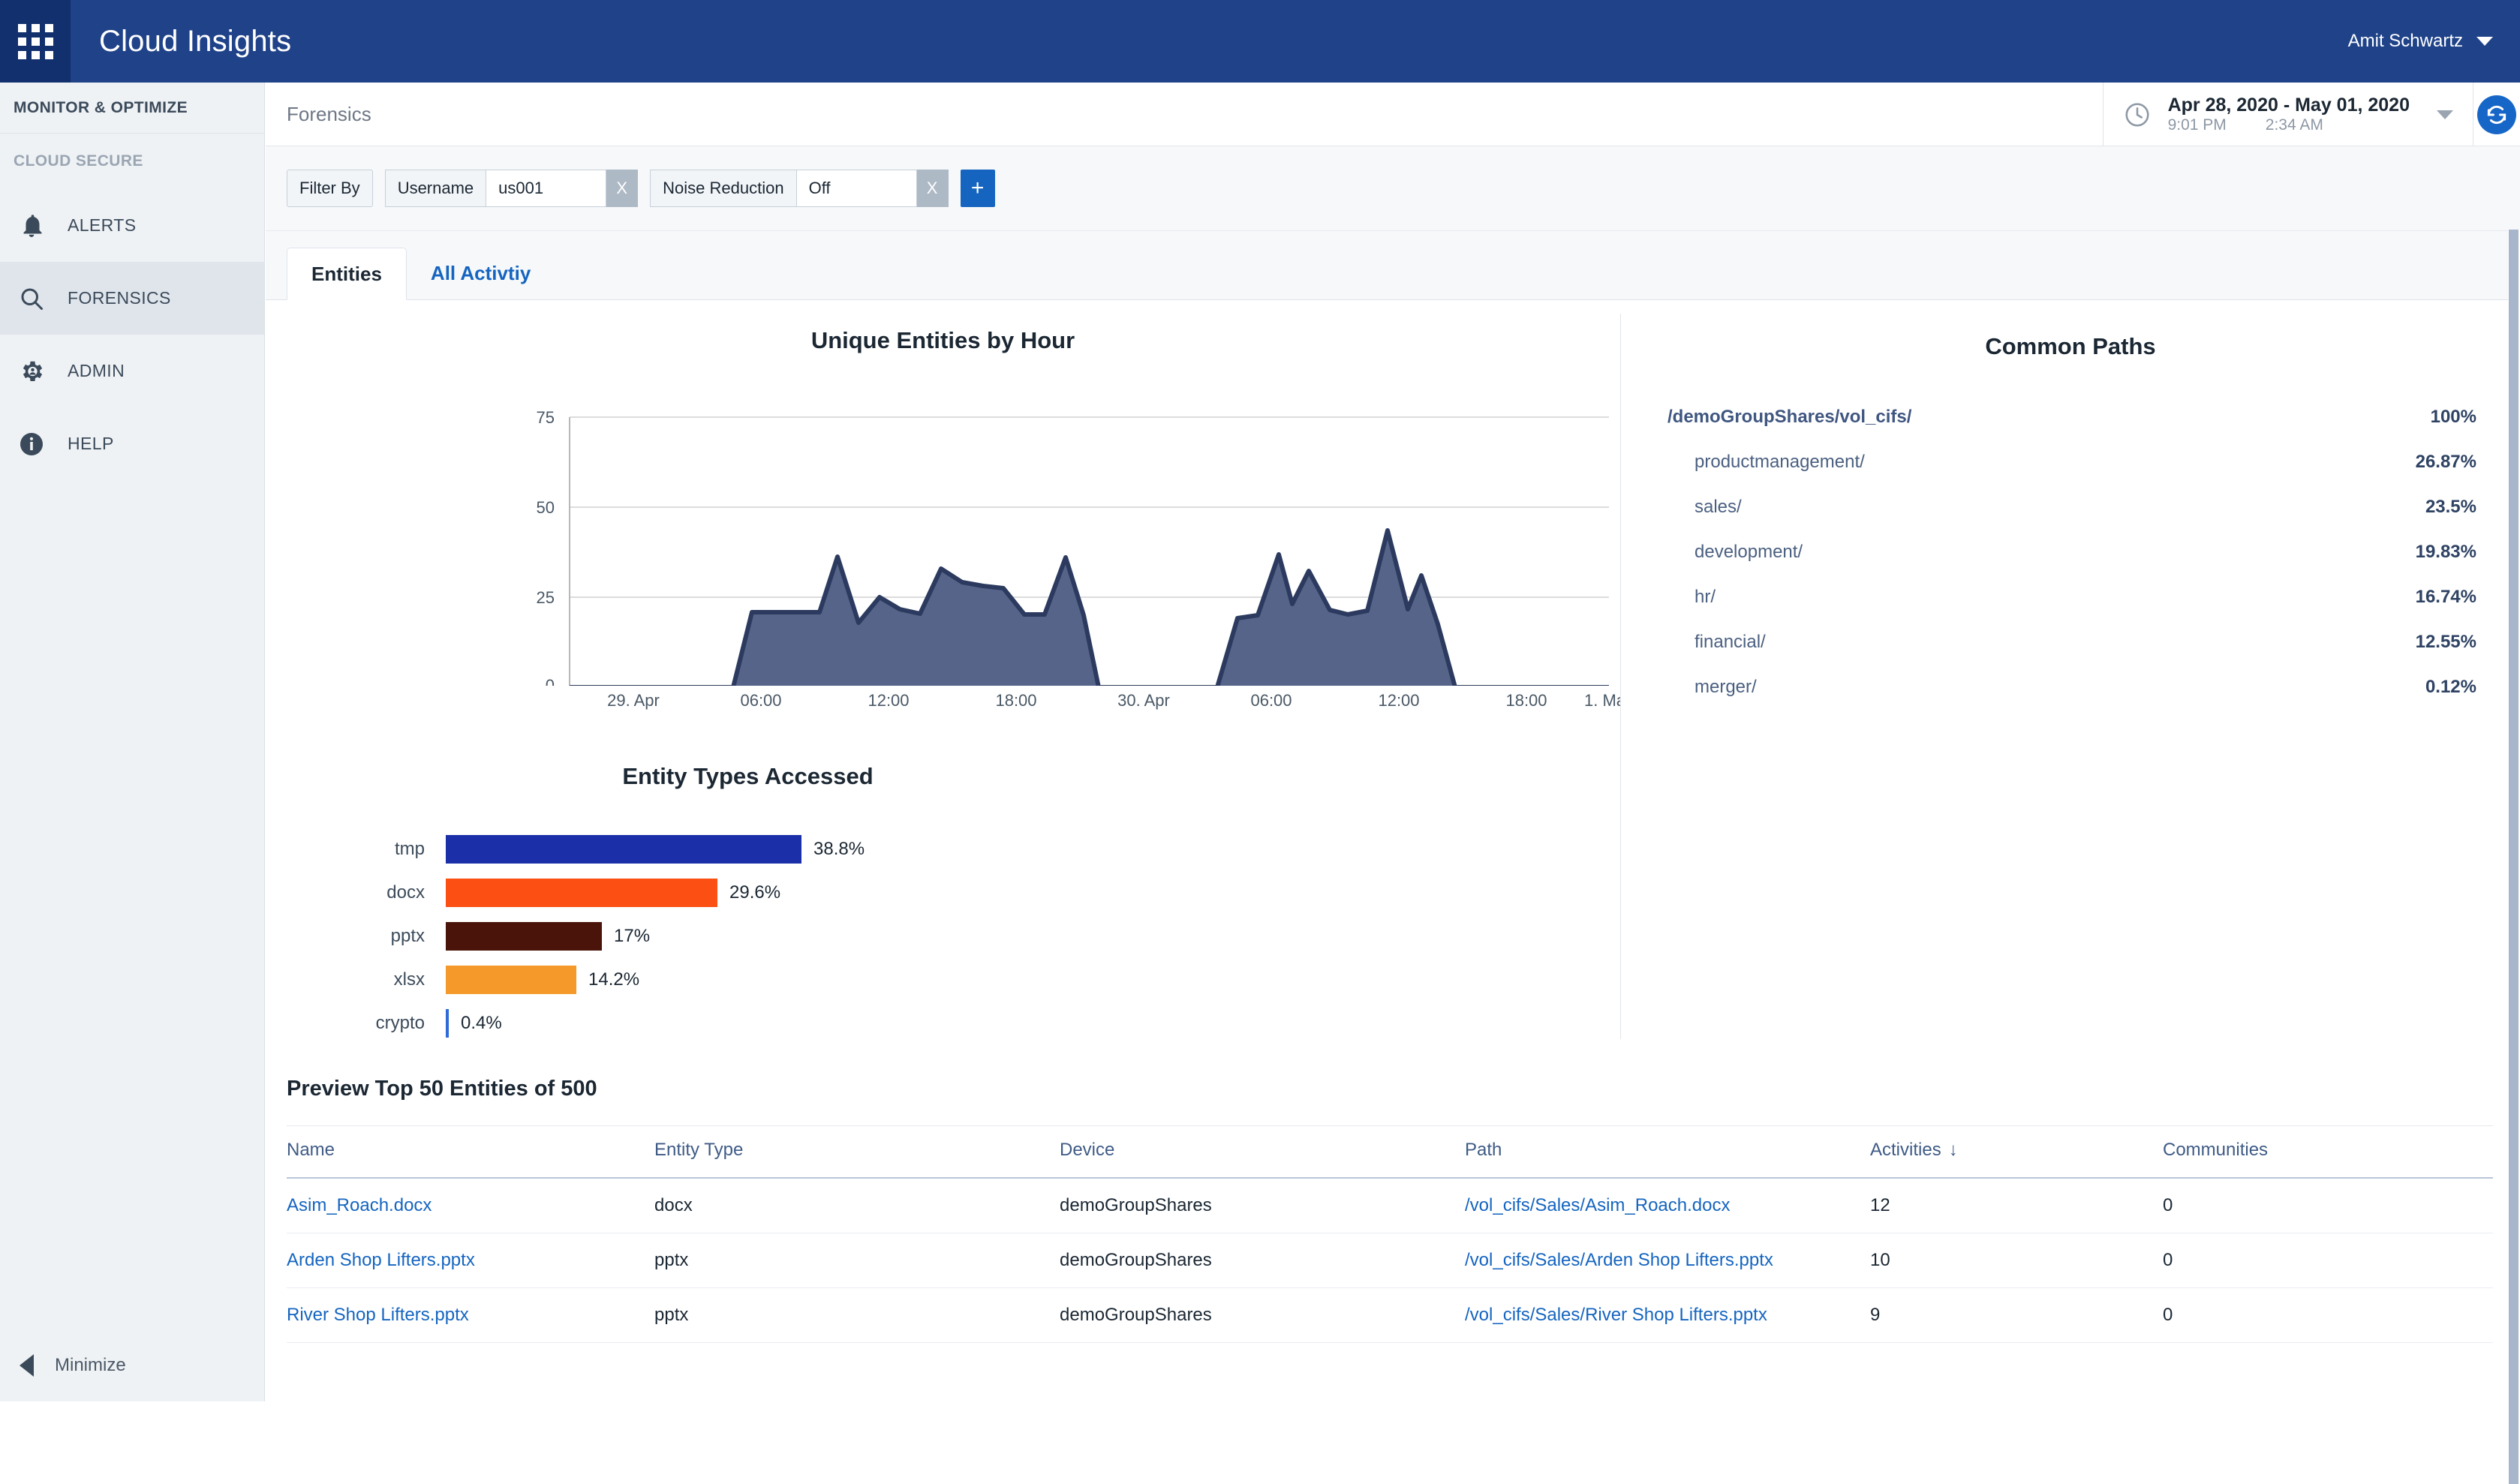 The width and height of the screenshot is (2520, 1484). I want to click on refresh-icon, so click(2496, 114).